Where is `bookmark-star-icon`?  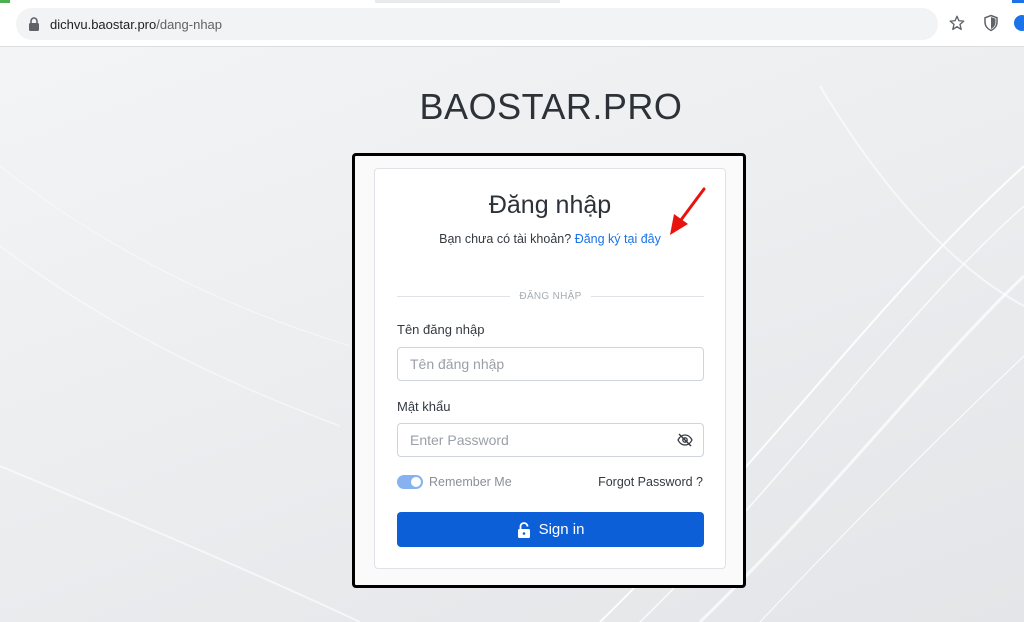 bookmark-star-icon is located at coordinates (957, 23).